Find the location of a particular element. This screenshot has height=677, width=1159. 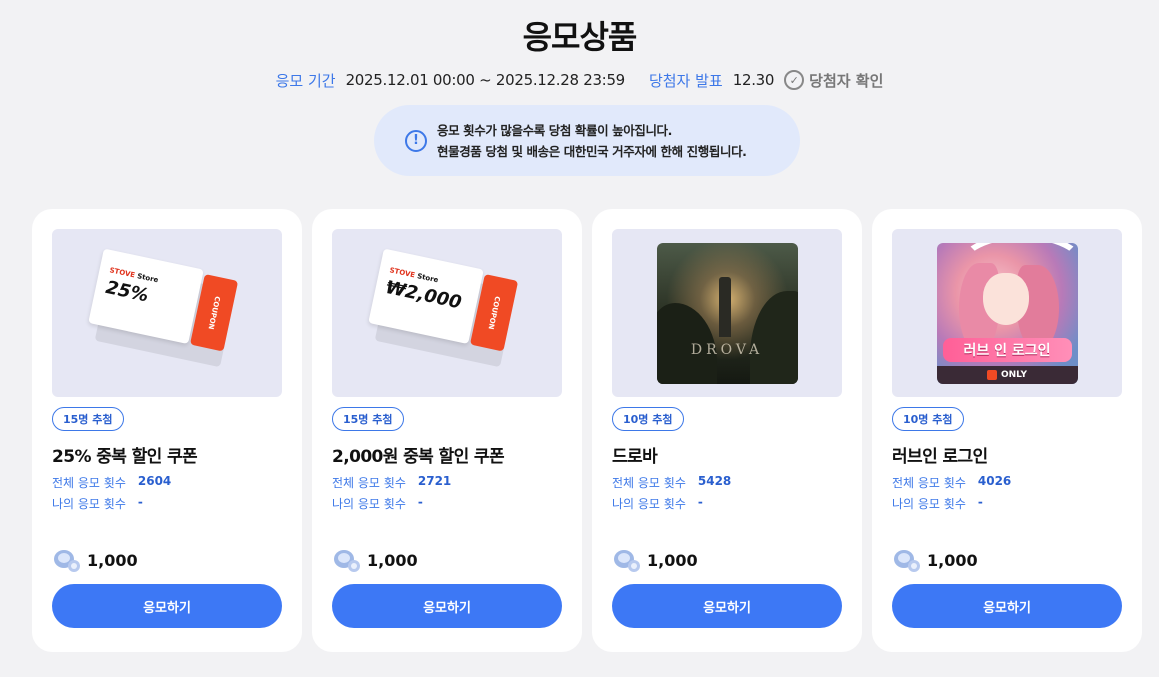

prize-image: STOVE Store 25% COUPON is located at coordinates (167, 313).